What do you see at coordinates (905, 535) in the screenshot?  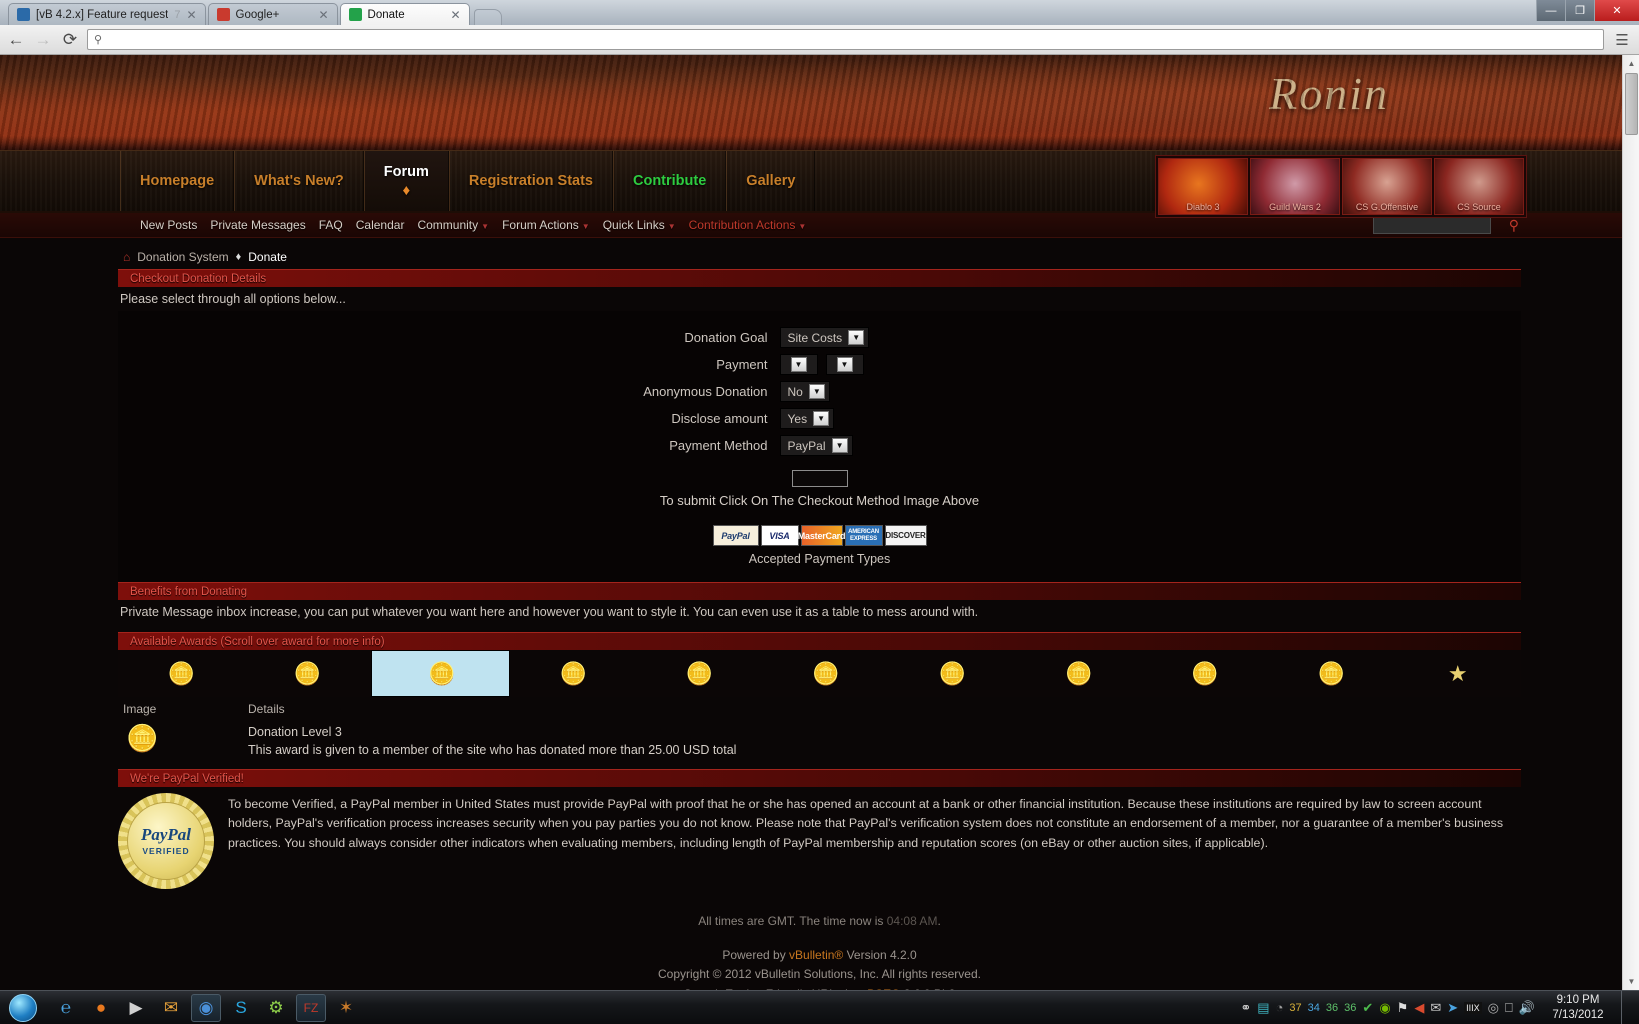 I see `card-discover: DISCOVER` at bounding box center [905, 535].